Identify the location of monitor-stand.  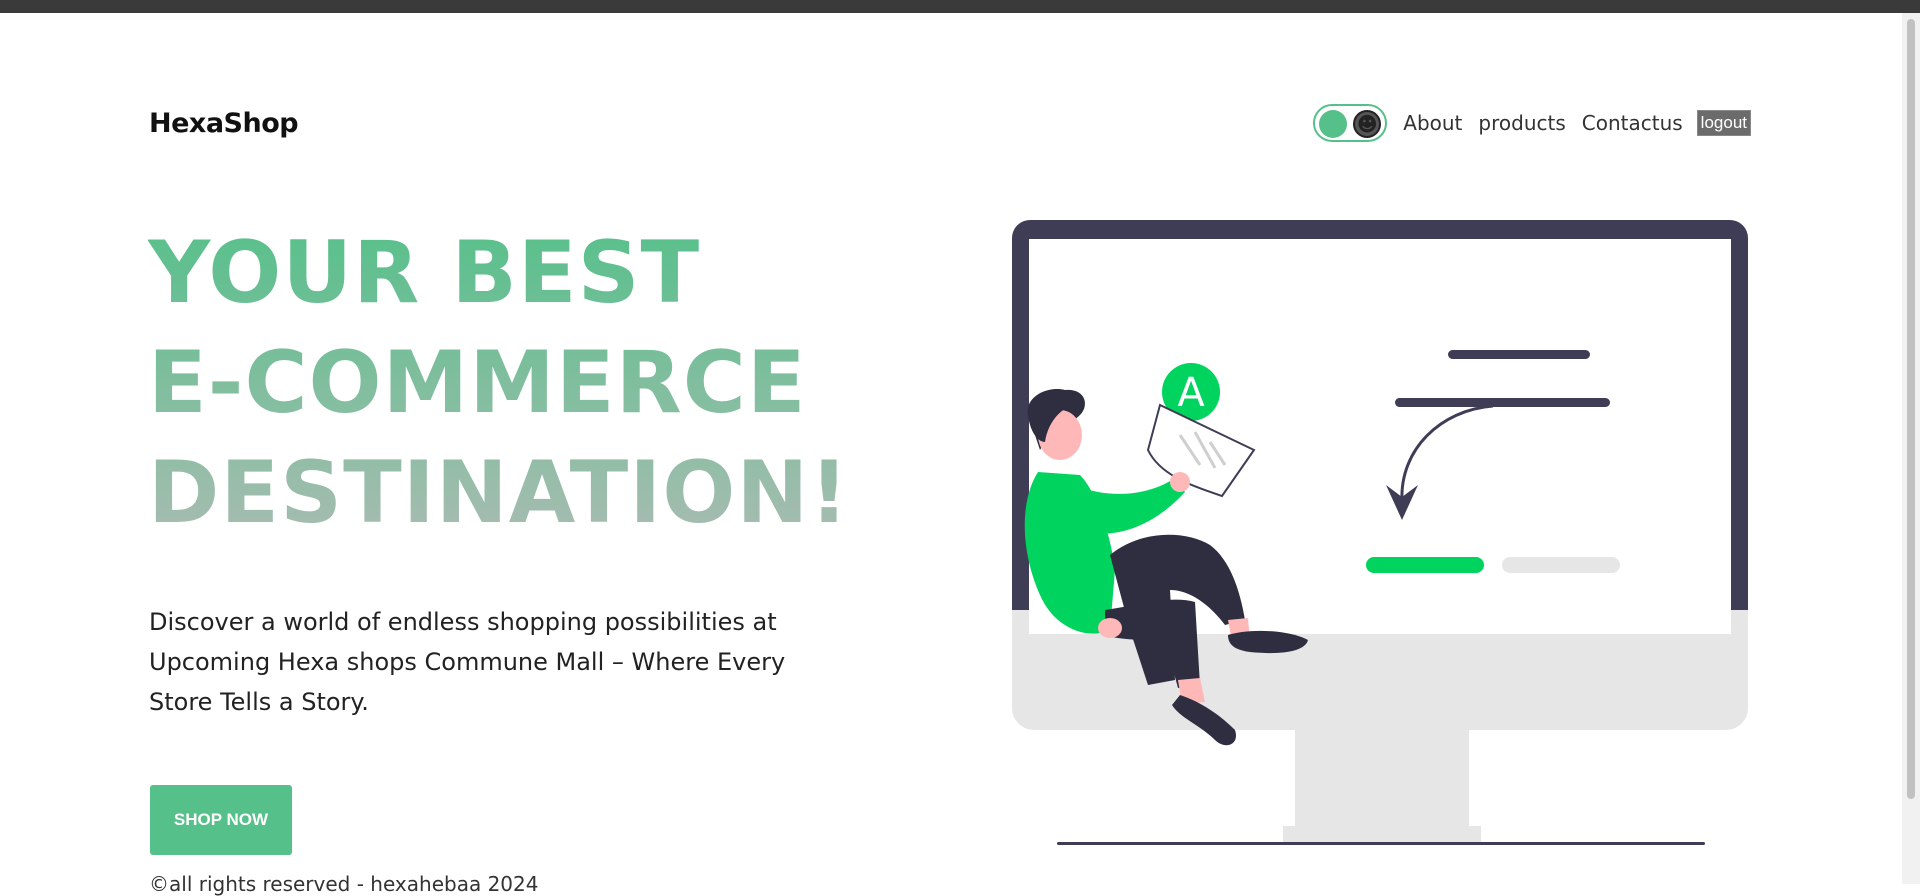
(1382, 780).